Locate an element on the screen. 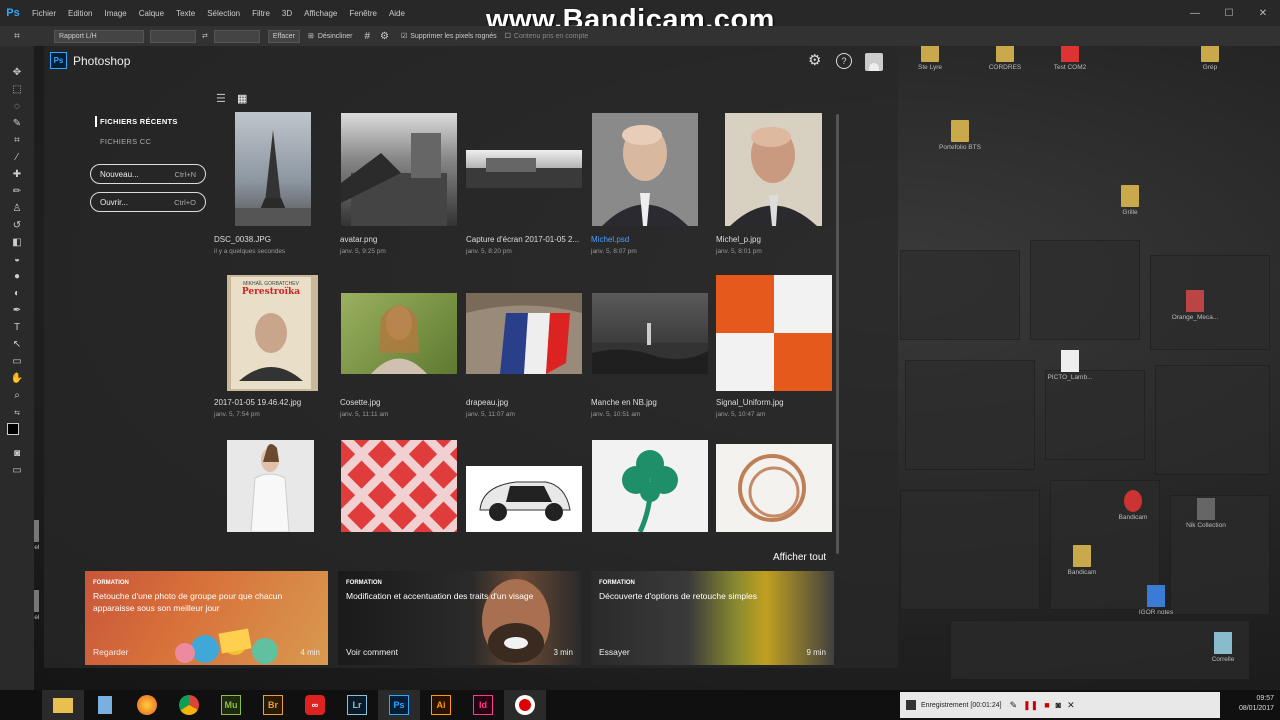 The width and height of the screenshot is (1280, 720). desktop-icon: Portefolio BTS is located at coordinates (960, 135).